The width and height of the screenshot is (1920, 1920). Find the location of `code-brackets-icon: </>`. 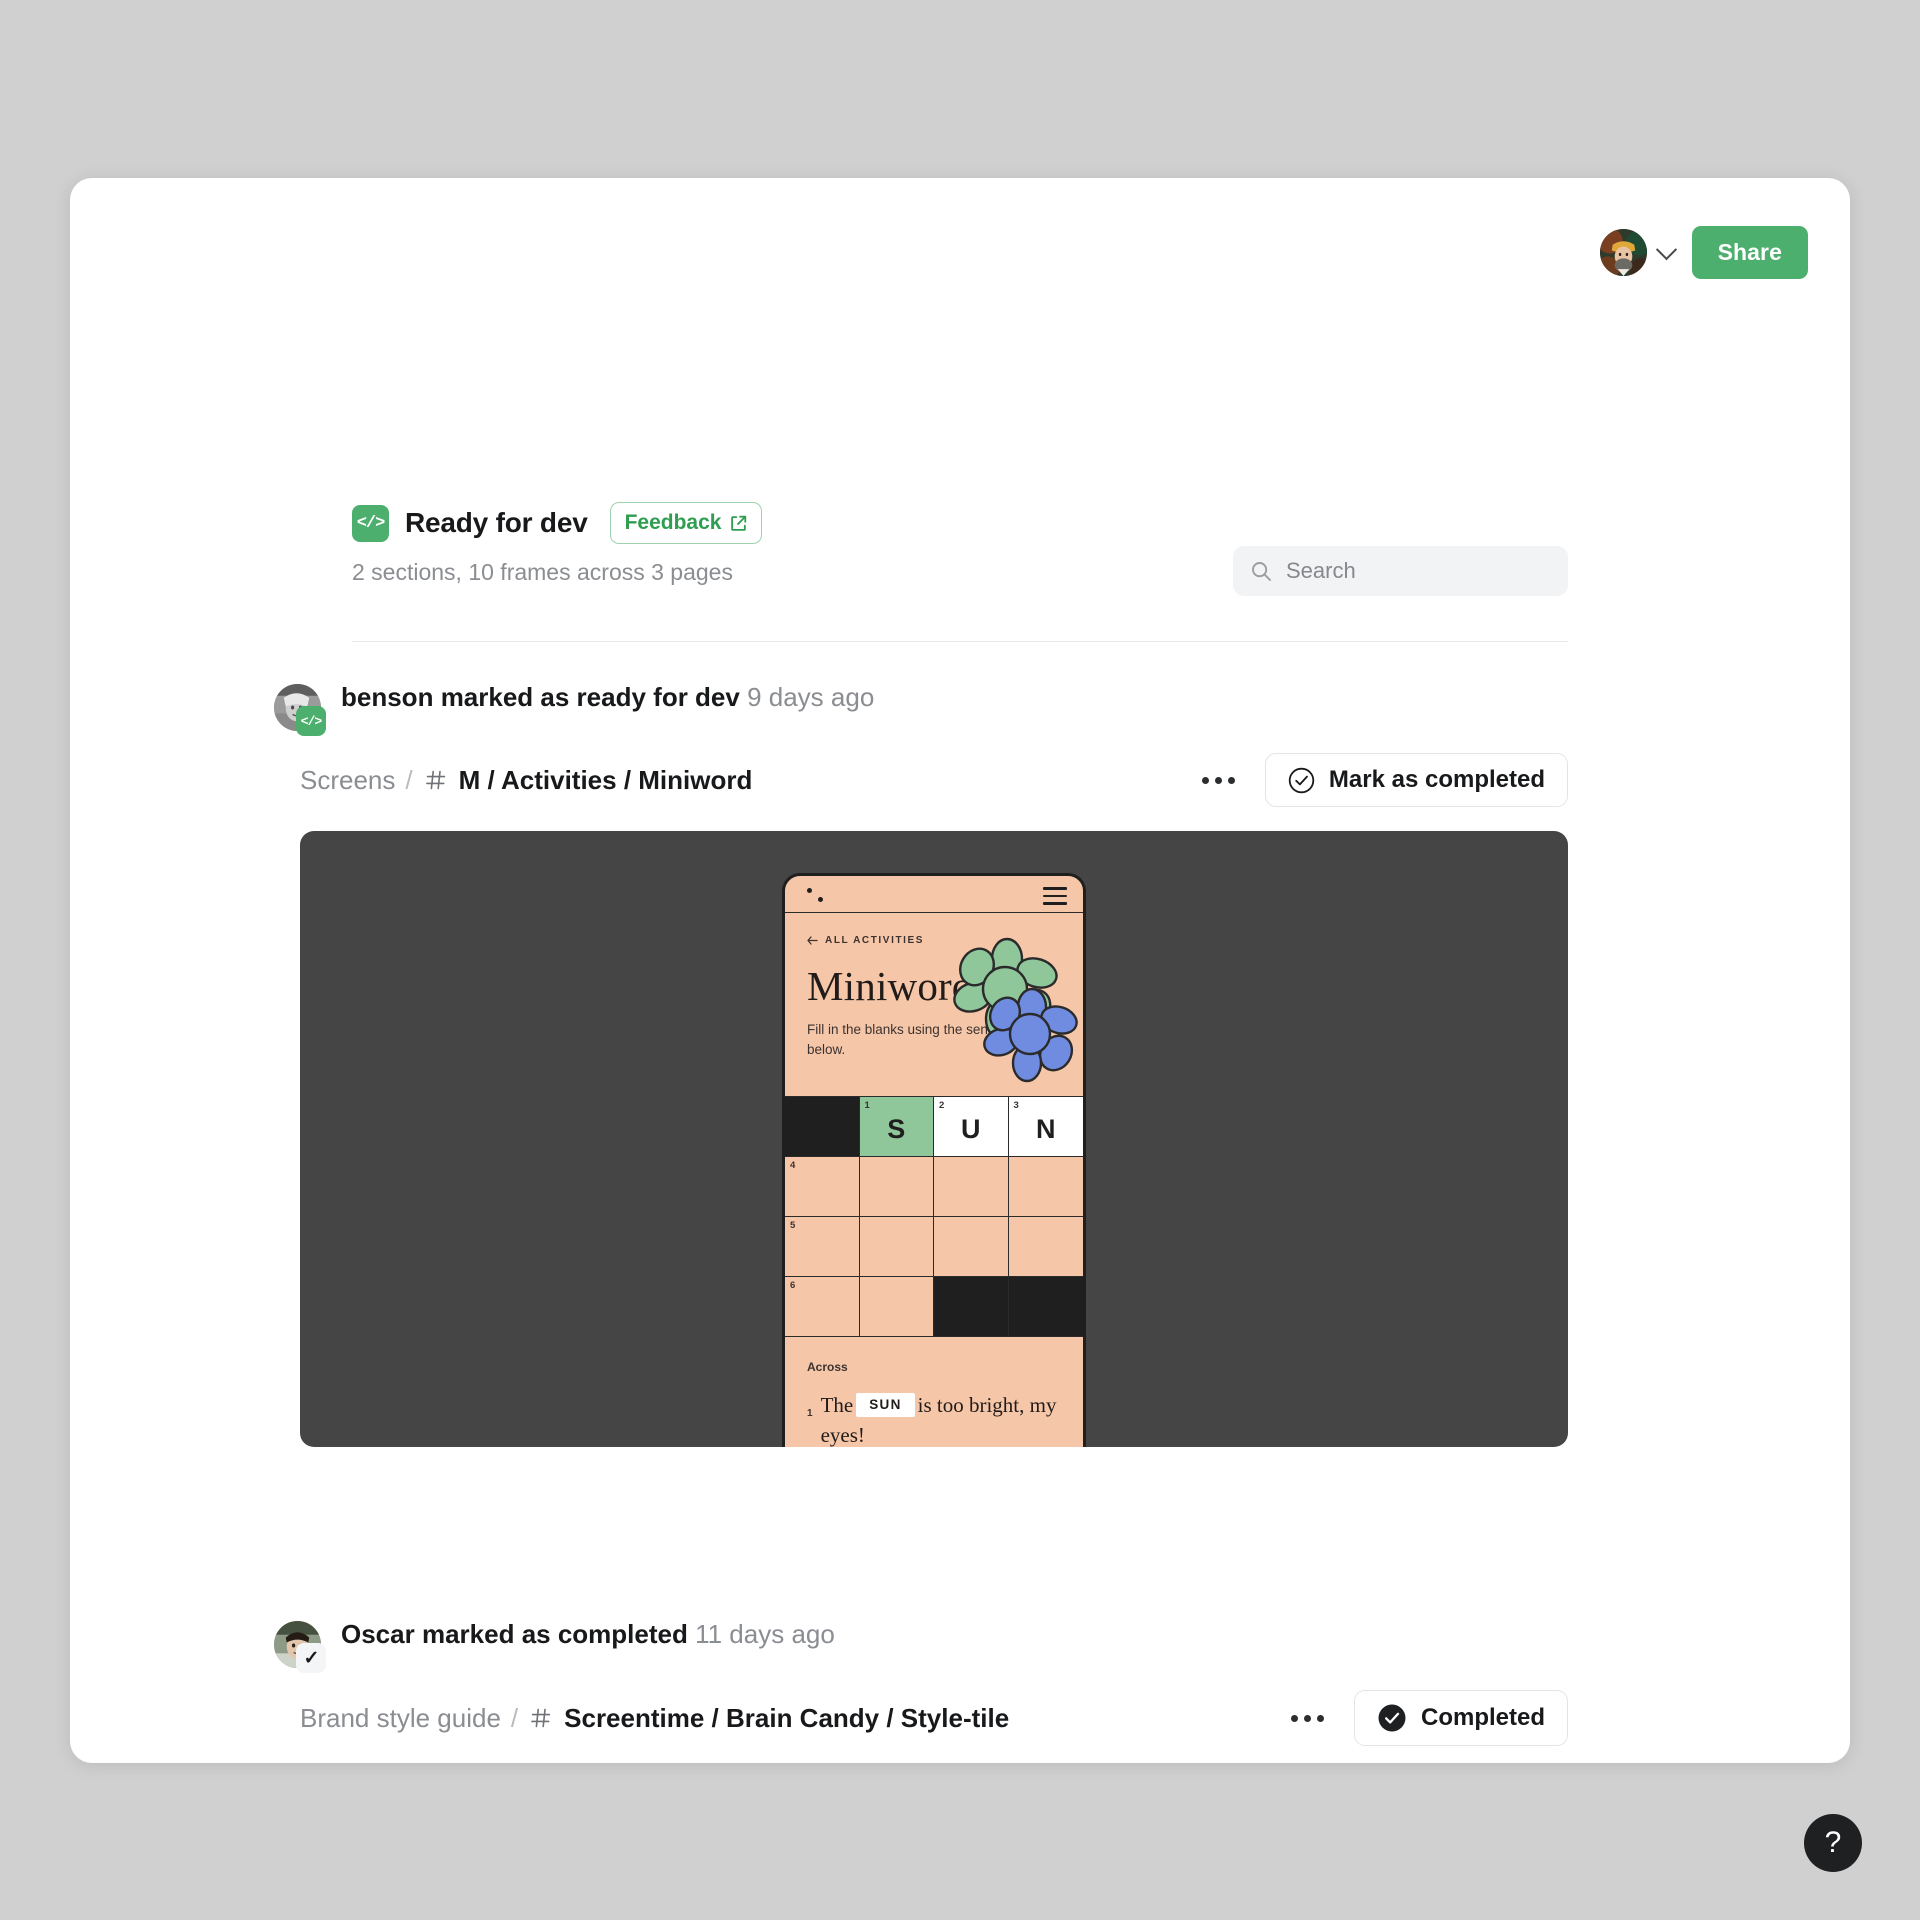

code-brackets-icon: </> is located at coordinates (370, 523).